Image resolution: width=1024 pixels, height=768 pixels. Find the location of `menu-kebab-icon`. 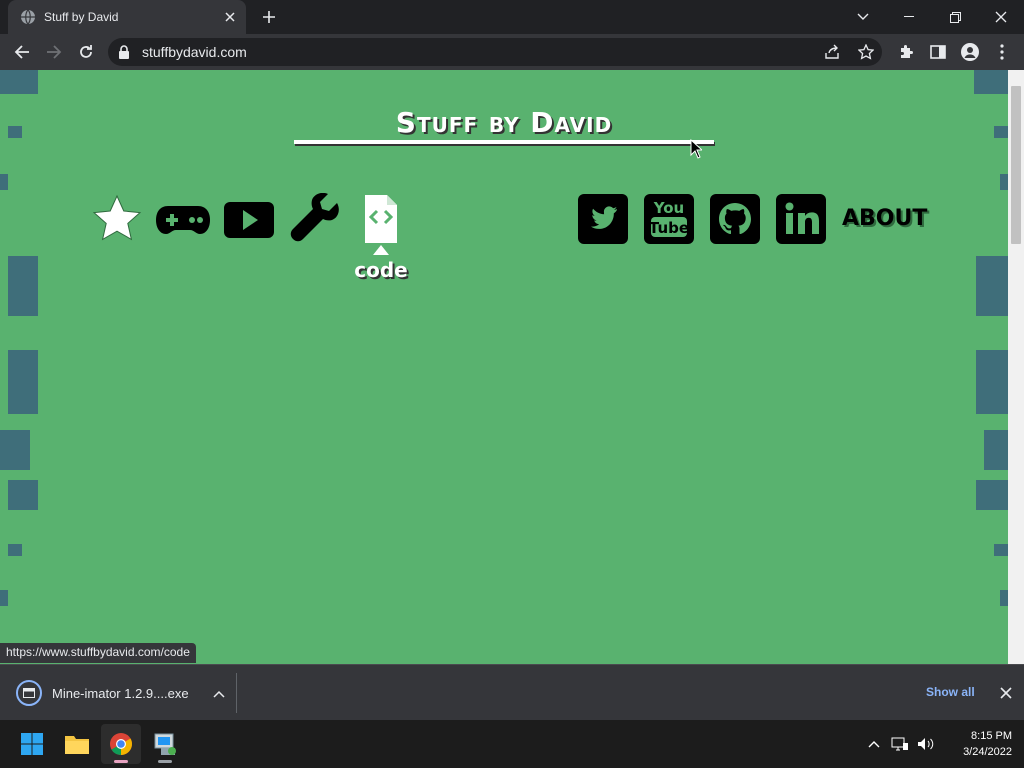

menu-kebab-icon is located at coordinates (1002, 52).